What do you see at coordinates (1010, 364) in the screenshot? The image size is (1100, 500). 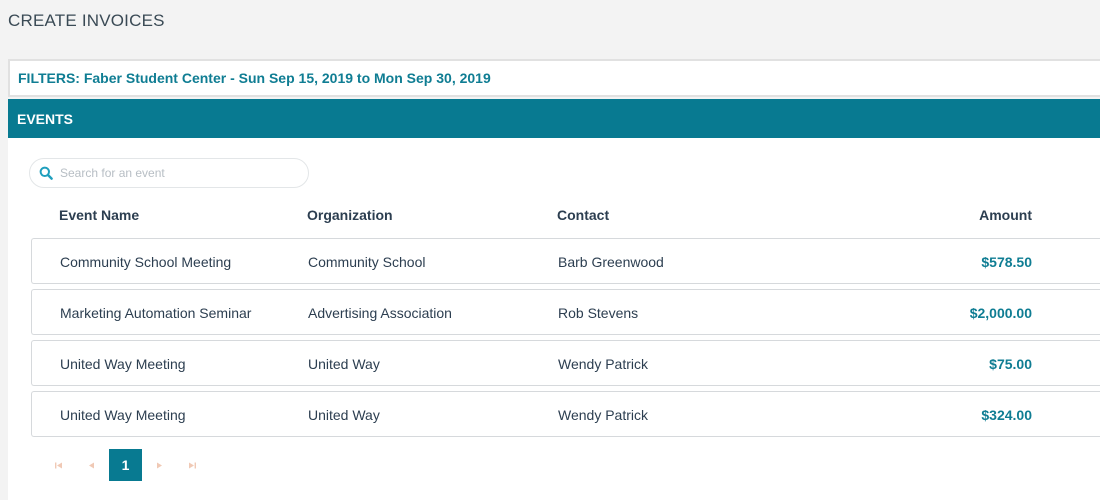 I see `amount-cell: $75.00` at bounding box center [1010, 364].